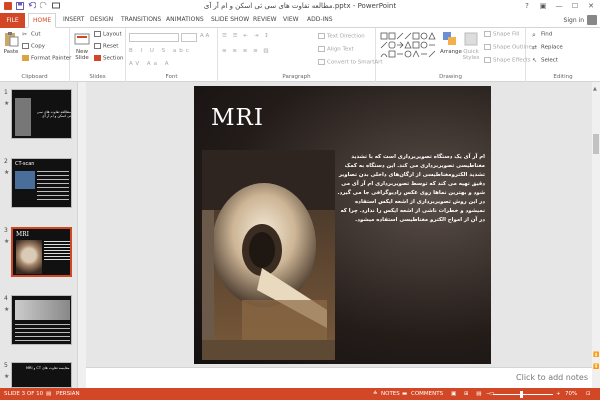 The height and width of the screenshot is (400, 600). What do you see at coordinates (82, 39) in the screenshot?
I see `new-slide-icon` at bounding box center [82, 39].